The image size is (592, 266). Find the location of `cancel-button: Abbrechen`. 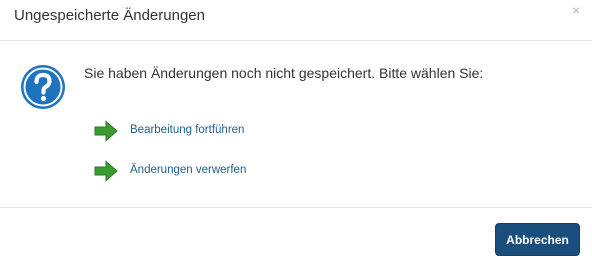

cancel-button: Abbrechen is located at coordinates (537, 239).